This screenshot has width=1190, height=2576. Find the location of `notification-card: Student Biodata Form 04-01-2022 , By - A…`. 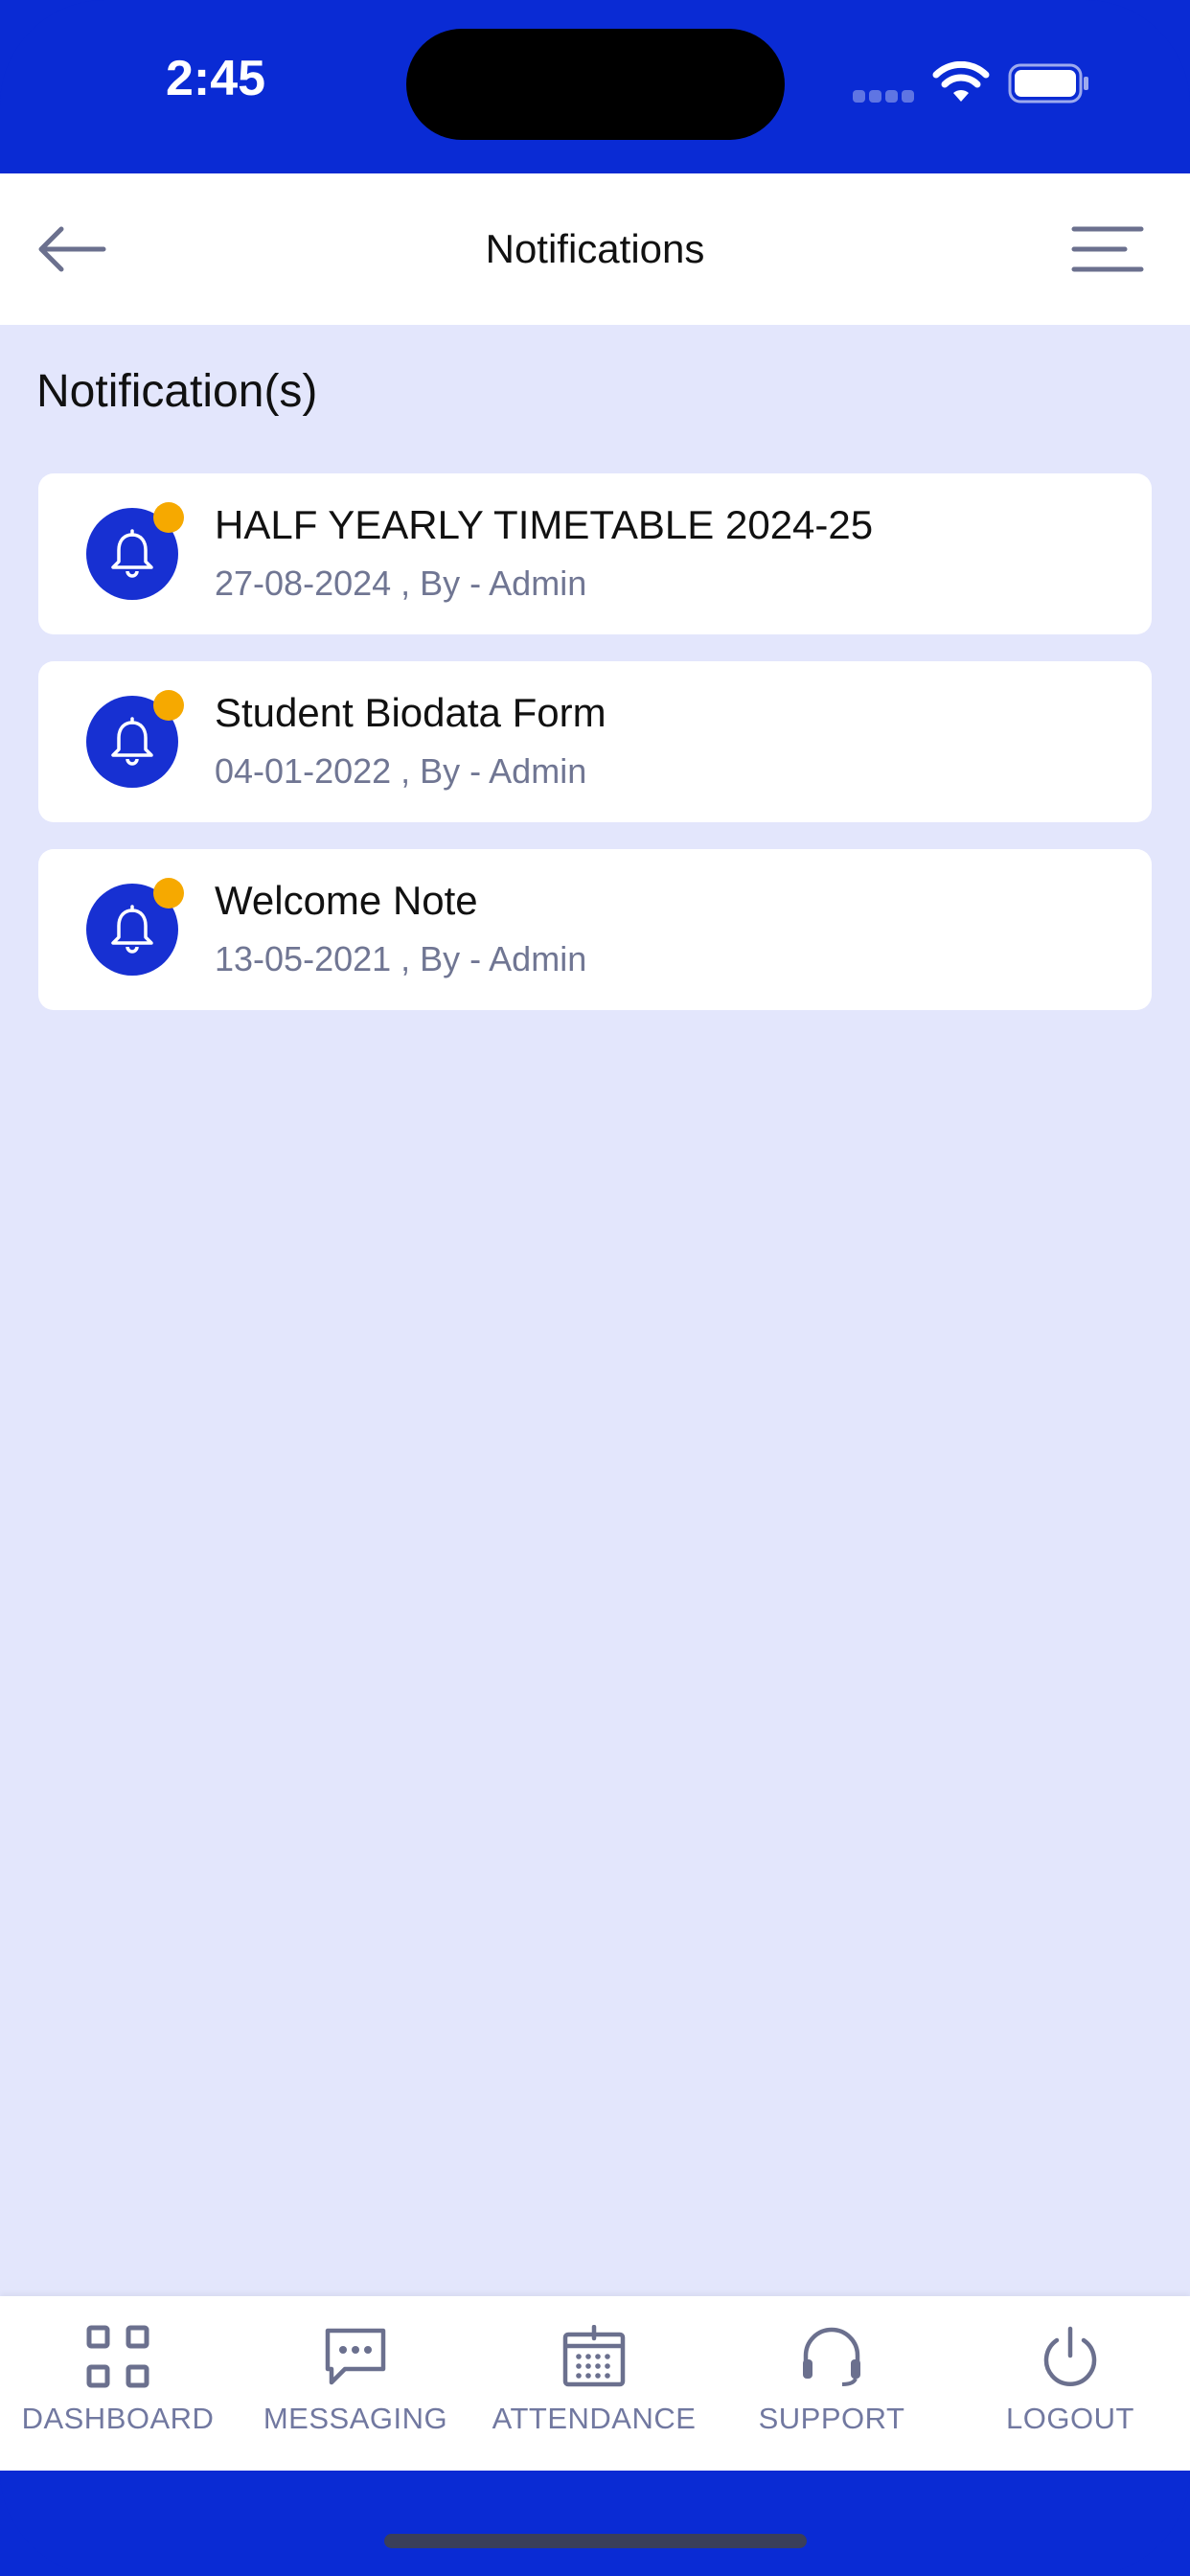

notification-card: Student Biodata Form 04-01-2022 , By - A… is located at coordinates (595, 741).